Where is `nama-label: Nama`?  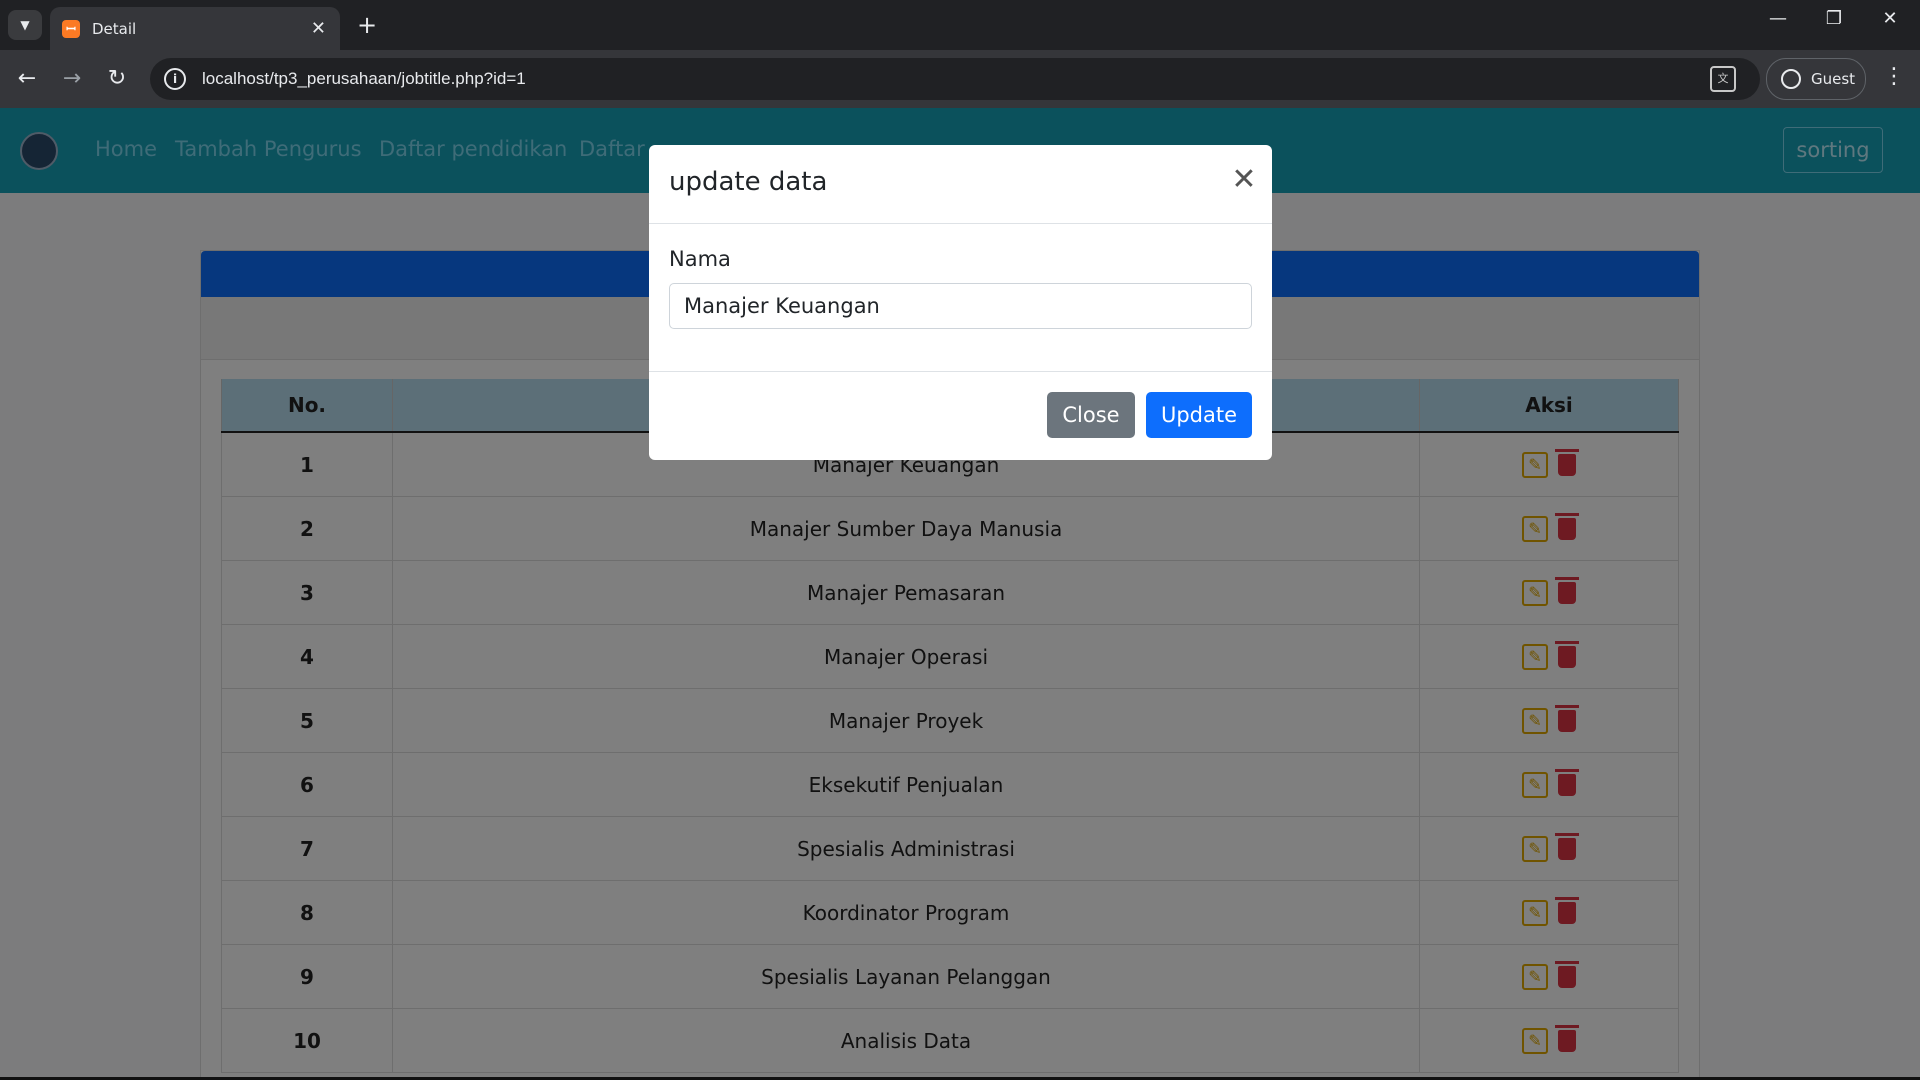 nama-label: Nama is located at coordinates (700, 259).